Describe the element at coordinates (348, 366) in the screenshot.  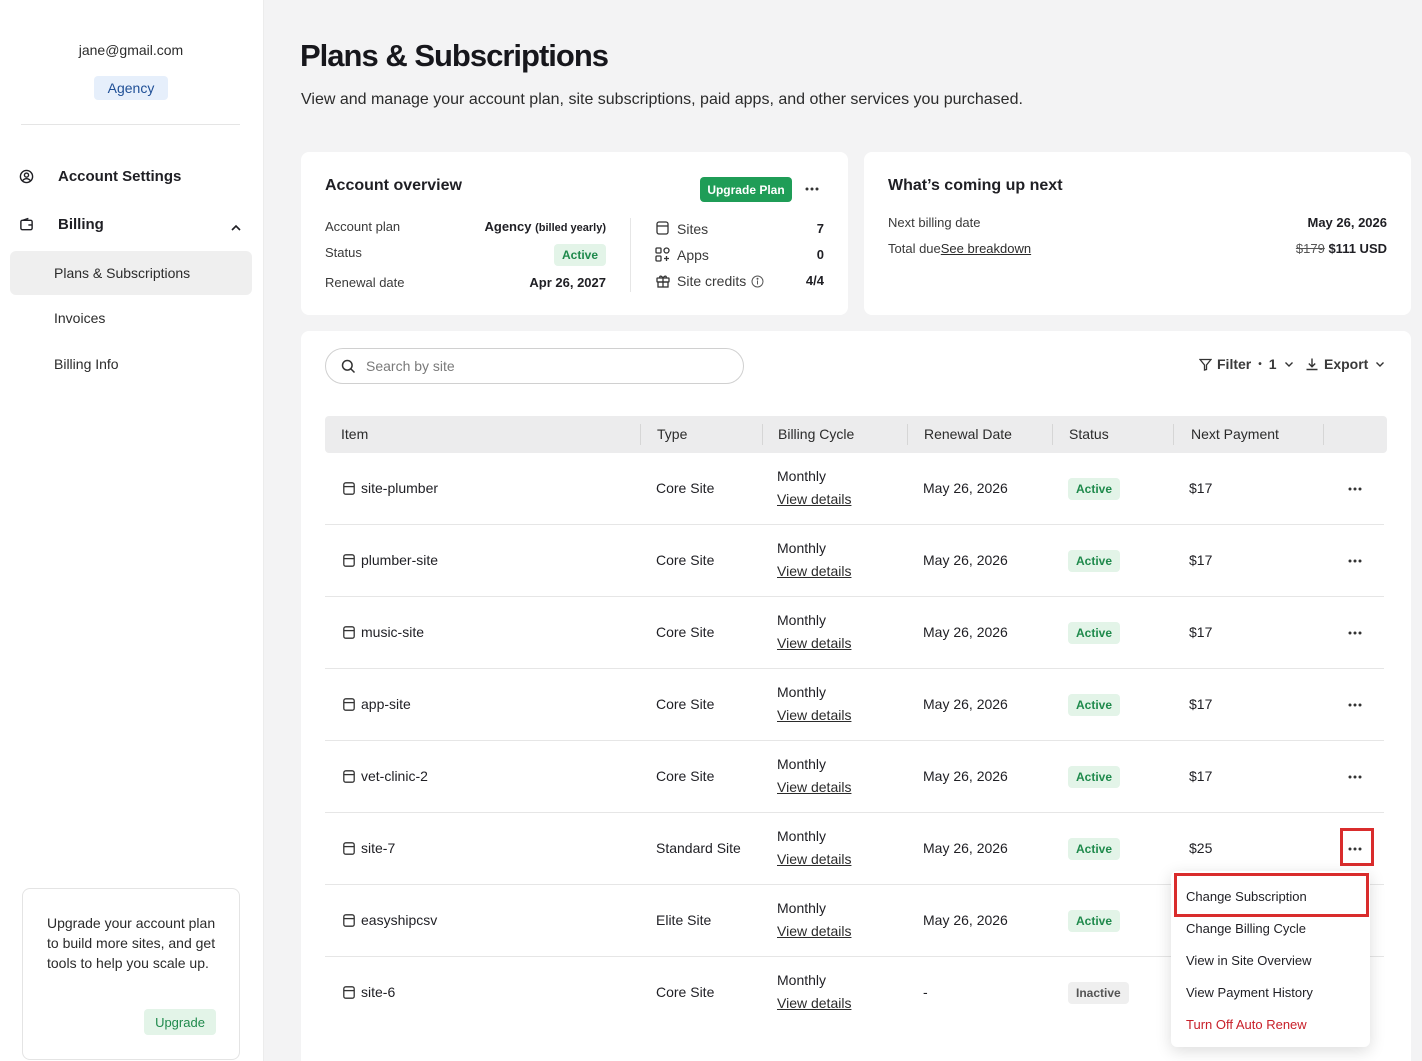
I see `search-icon` at that location.